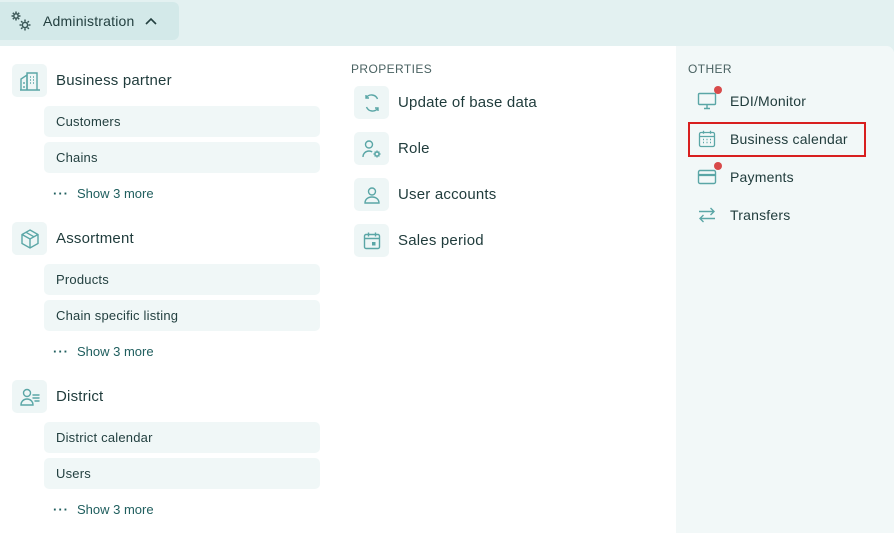 This screenshot has width=894, height=533. I want to click on other-payments: Payments, so click(745, 174).